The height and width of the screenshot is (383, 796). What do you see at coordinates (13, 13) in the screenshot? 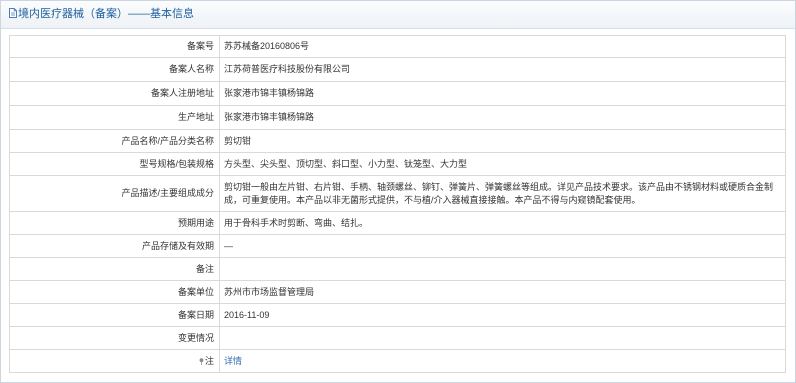
I see `document-icon` at bounding box center [13, 13].